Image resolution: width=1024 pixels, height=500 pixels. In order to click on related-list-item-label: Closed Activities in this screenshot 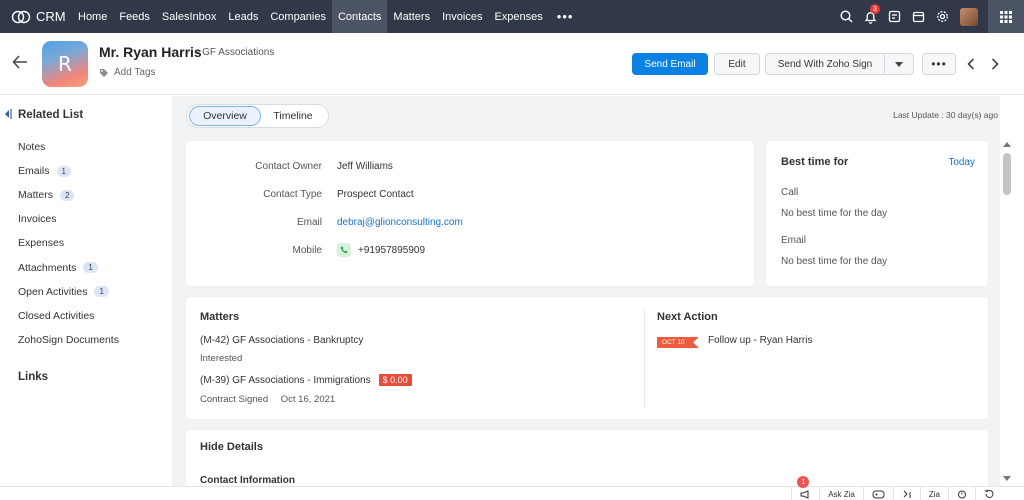, I will do `click(56, 315)`.